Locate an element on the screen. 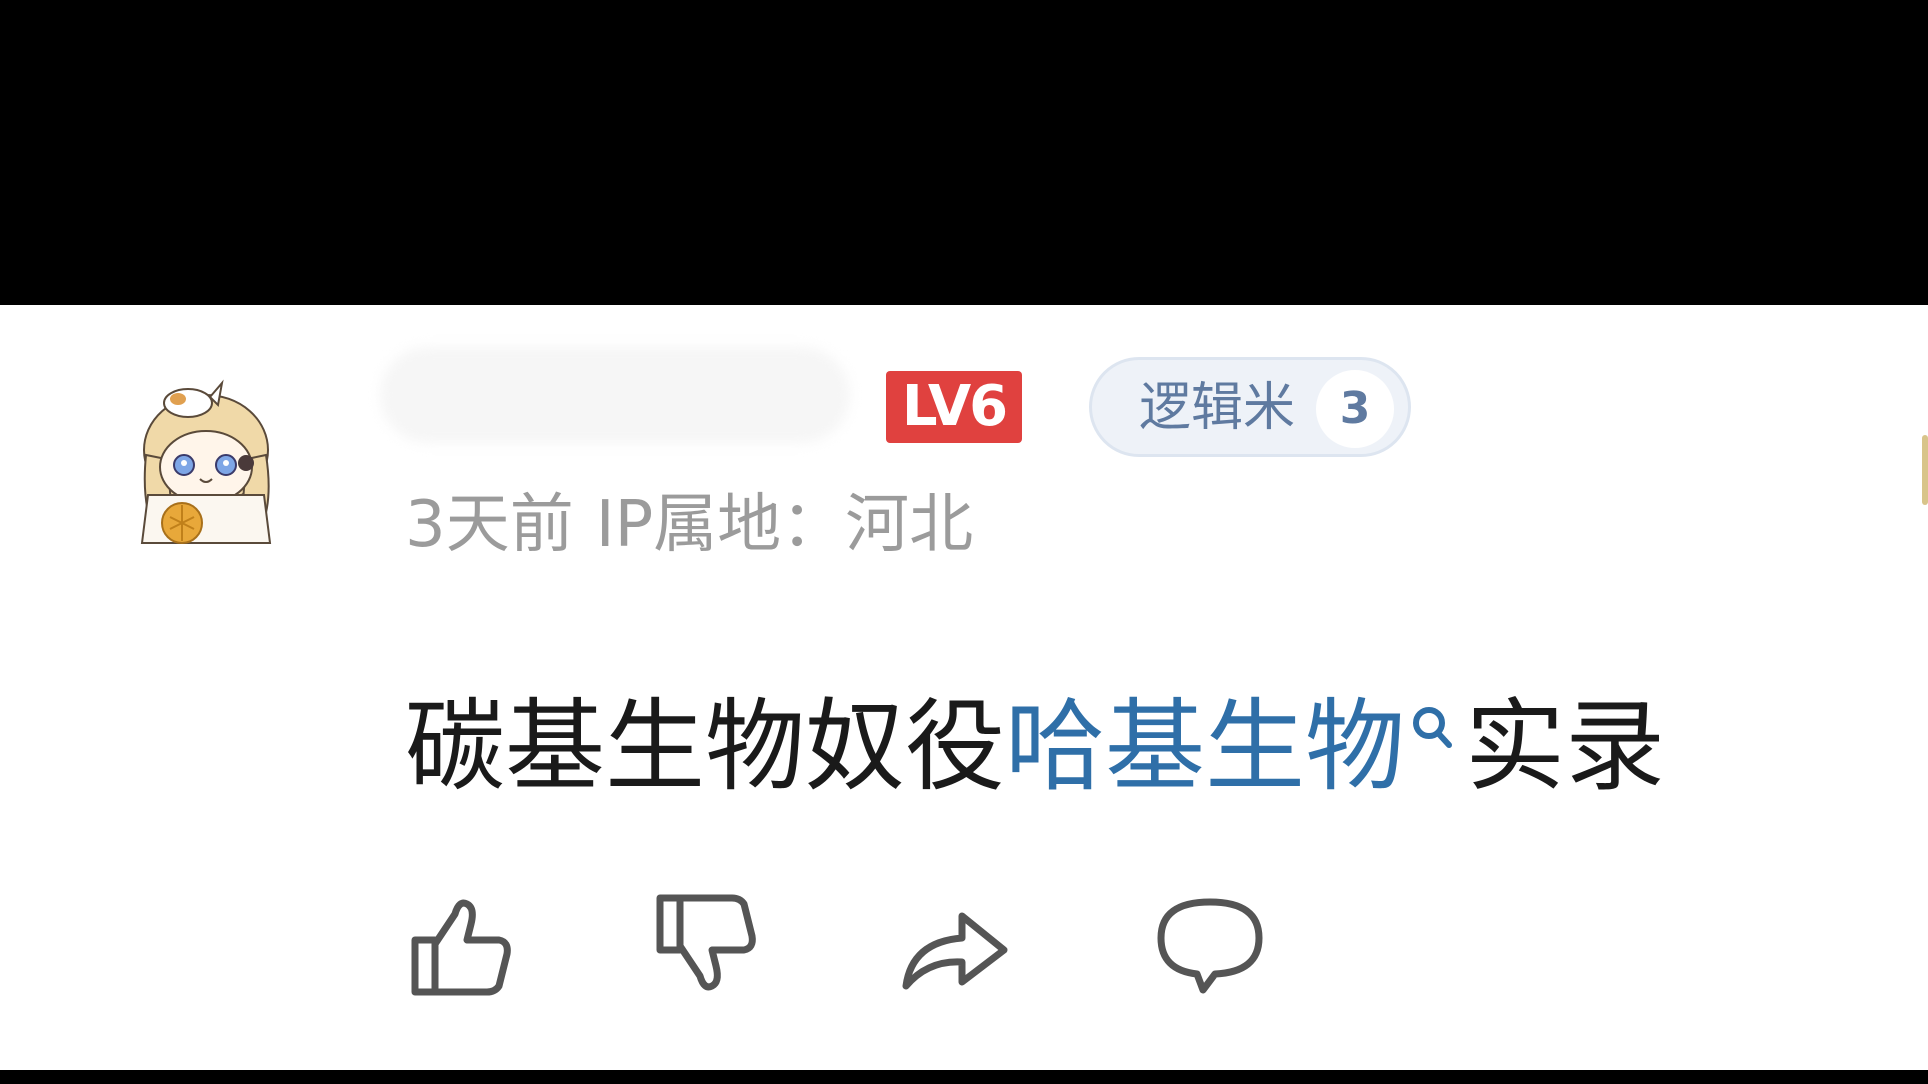  fan-medal-badge: 逻辑米 3 is located at coordinates (1250, 407).